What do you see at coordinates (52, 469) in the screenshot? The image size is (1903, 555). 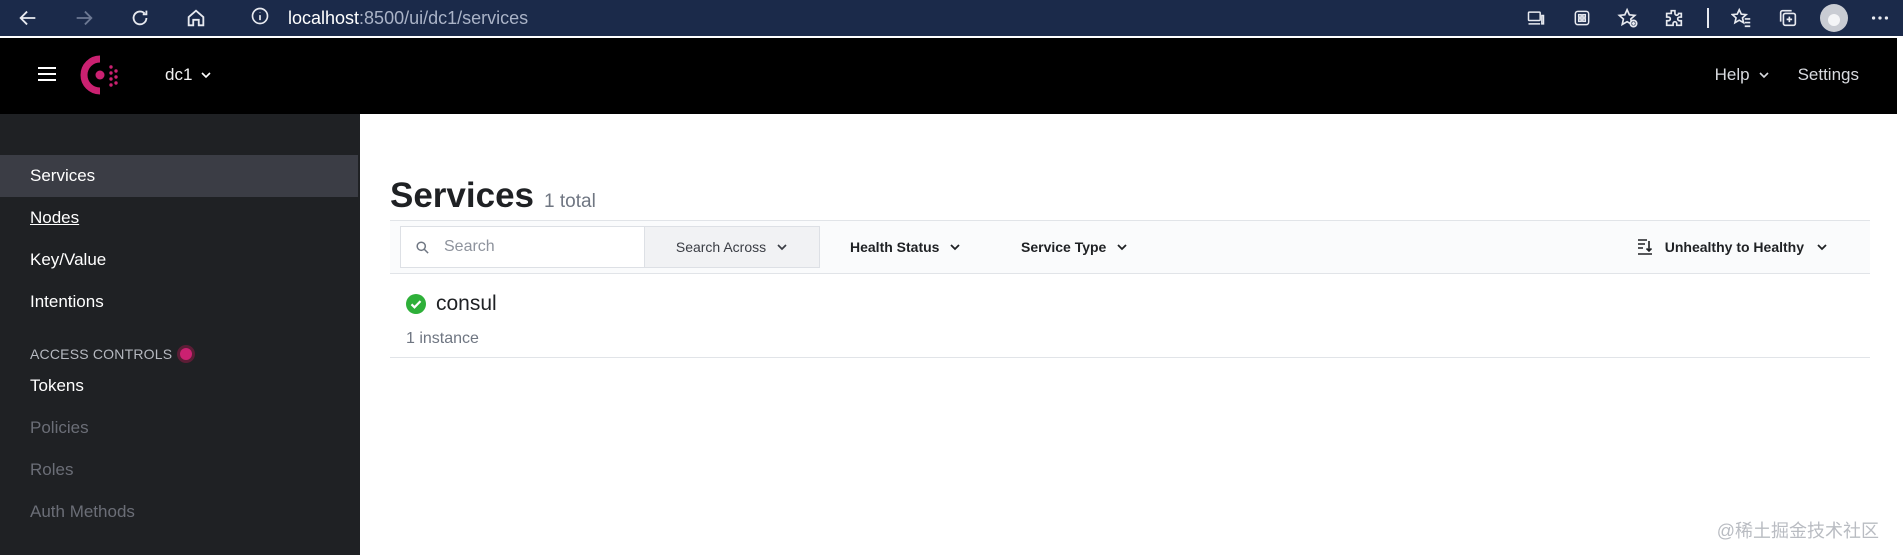 I see `sidebar-item-label: Roles` at bounding box center [52, 469].